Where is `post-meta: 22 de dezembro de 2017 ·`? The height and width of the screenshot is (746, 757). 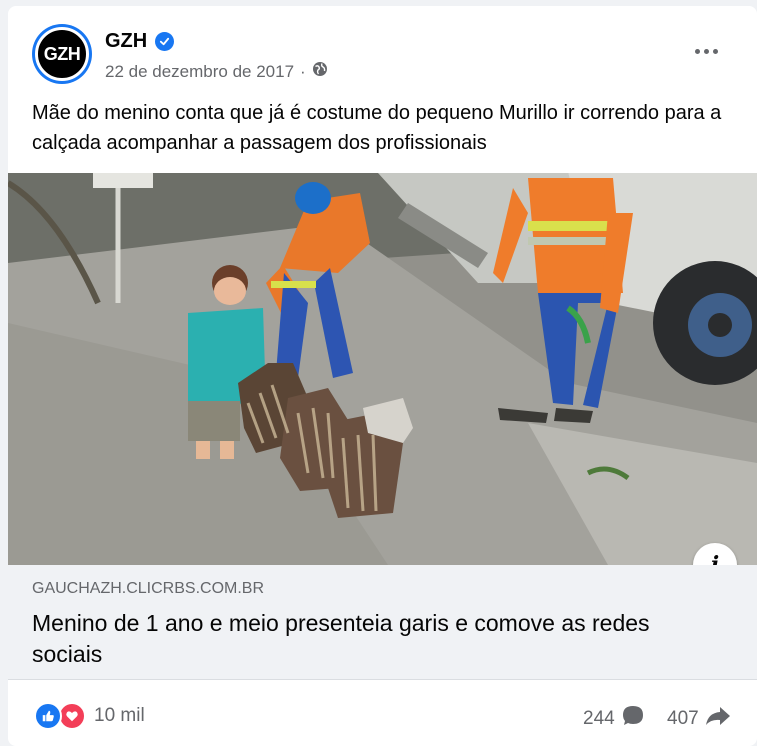
post-meta: 22 de dezembro de 2017 · is located at coordinates (216, 71).